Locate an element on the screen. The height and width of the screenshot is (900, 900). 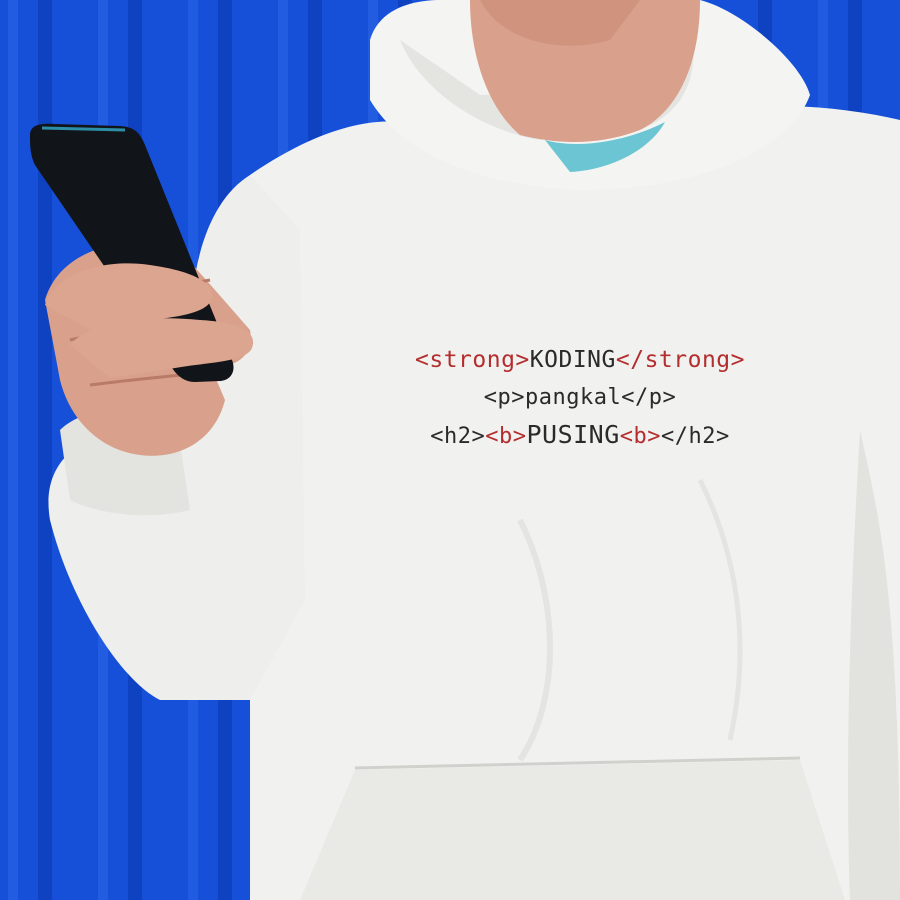
print-line-pusing: <h2><b>PUSING<b></h2> is located at coordinates (580, 435).